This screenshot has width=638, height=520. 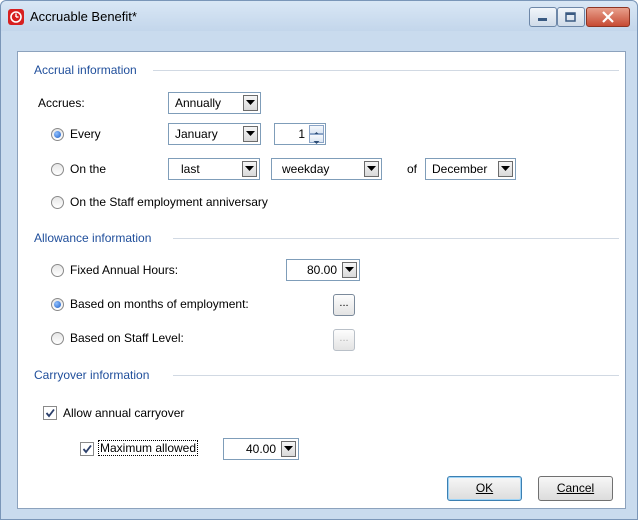 I want to click on accrual-divider, so click(x=386, y=70).